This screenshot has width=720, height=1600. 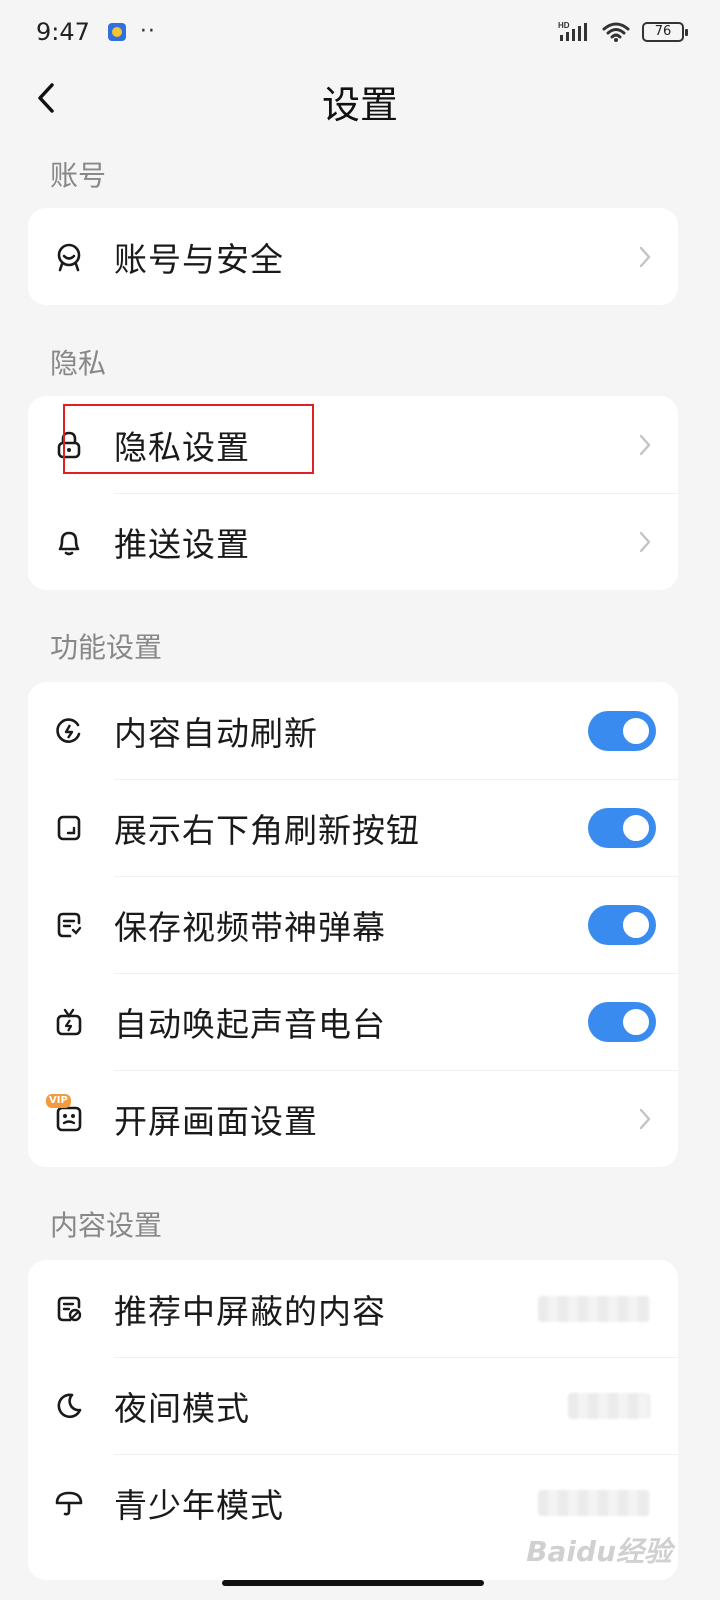 I want to click on settings-row-splash: VIP 开屏画面设置, so click(x=353, y=1118).